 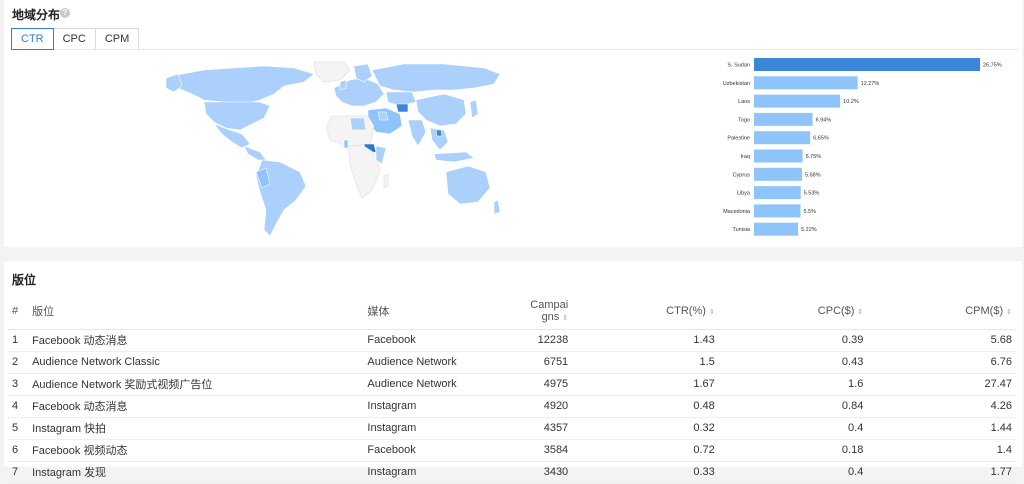 I want to click on cpc-header-label: CPC($), so click(x=836, y=310).